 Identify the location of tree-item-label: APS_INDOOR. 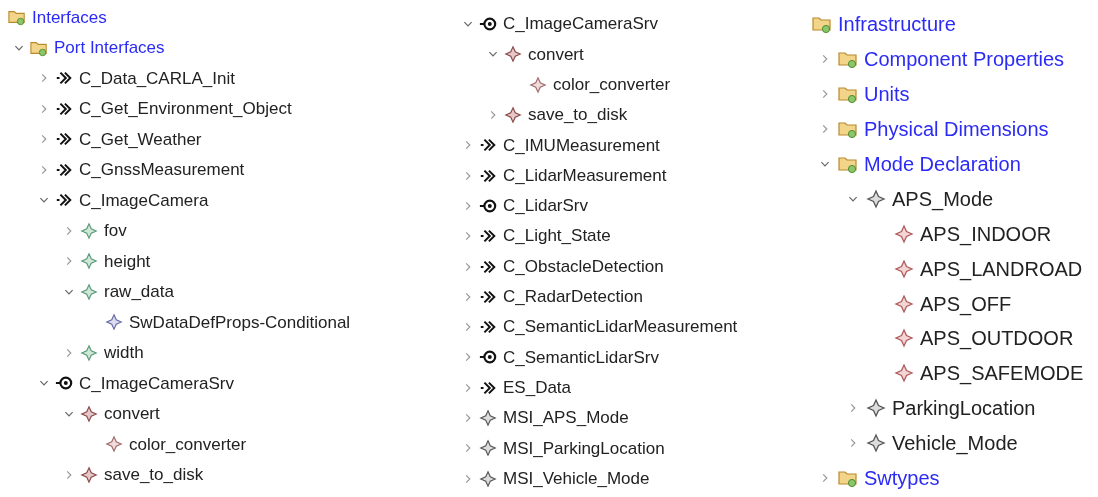
(986, 233).